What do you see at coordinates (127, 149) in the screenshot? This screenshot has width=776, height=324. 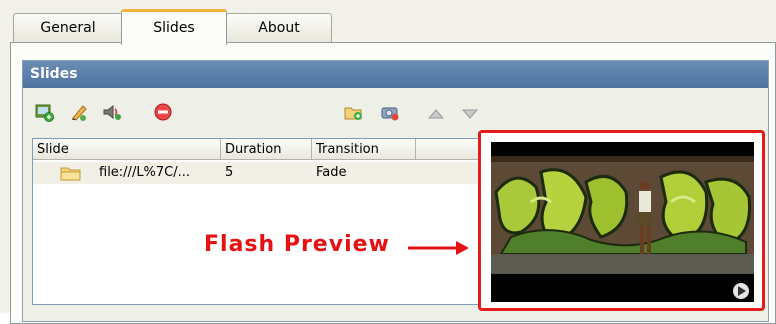 I see `column-header-slide: Slide` at bounding box center [127, 149].